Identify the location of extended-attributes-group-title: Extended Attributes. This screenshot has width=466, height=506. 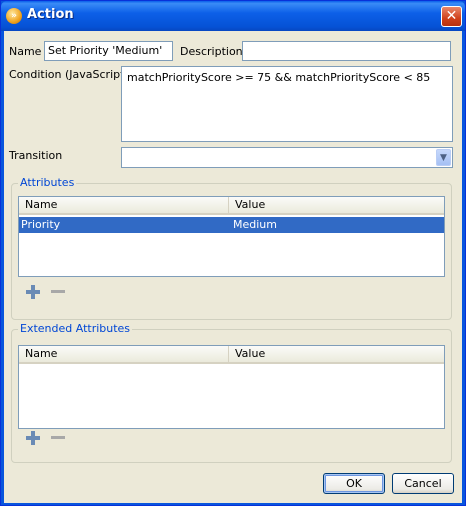
(75, 328).